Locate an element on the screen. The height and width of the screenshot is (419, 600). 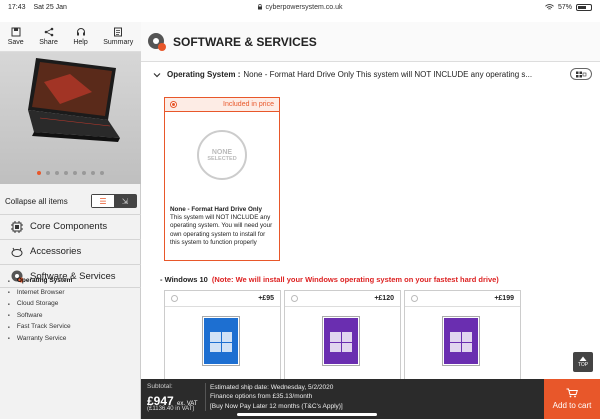
summary-icon is located at coordinates (118, 32).